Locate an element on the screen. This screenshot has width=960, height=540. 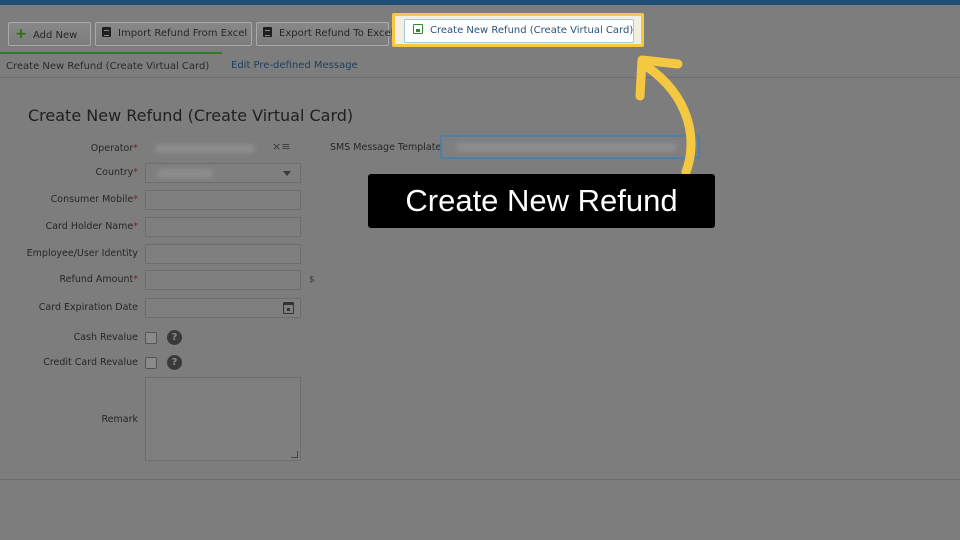
curved-arrow-annotation is located at coordinates (665, 116).